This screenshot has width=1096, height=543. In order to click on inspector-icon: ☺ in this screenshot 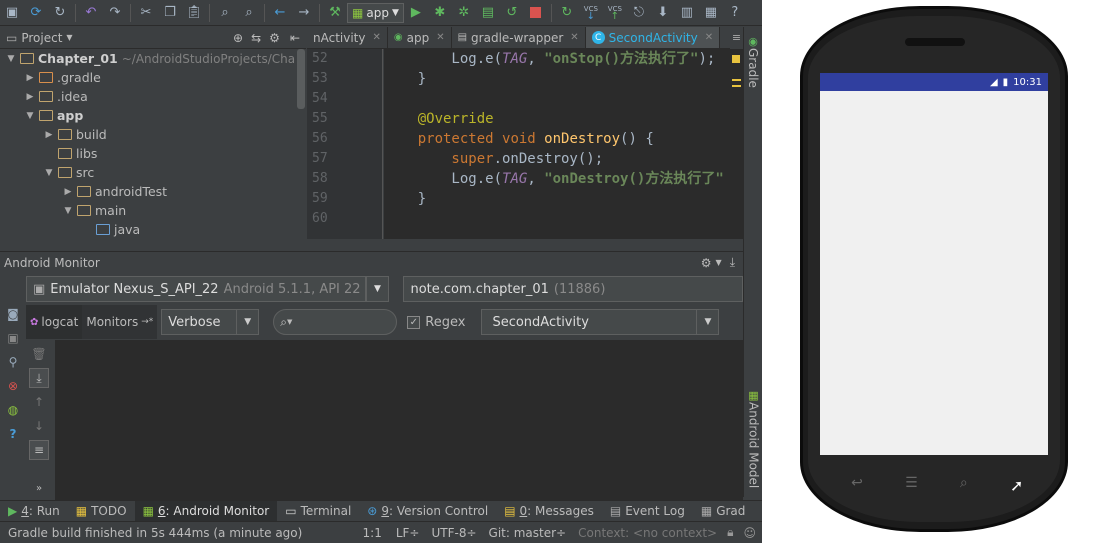, I will do `click(749, 533)`.